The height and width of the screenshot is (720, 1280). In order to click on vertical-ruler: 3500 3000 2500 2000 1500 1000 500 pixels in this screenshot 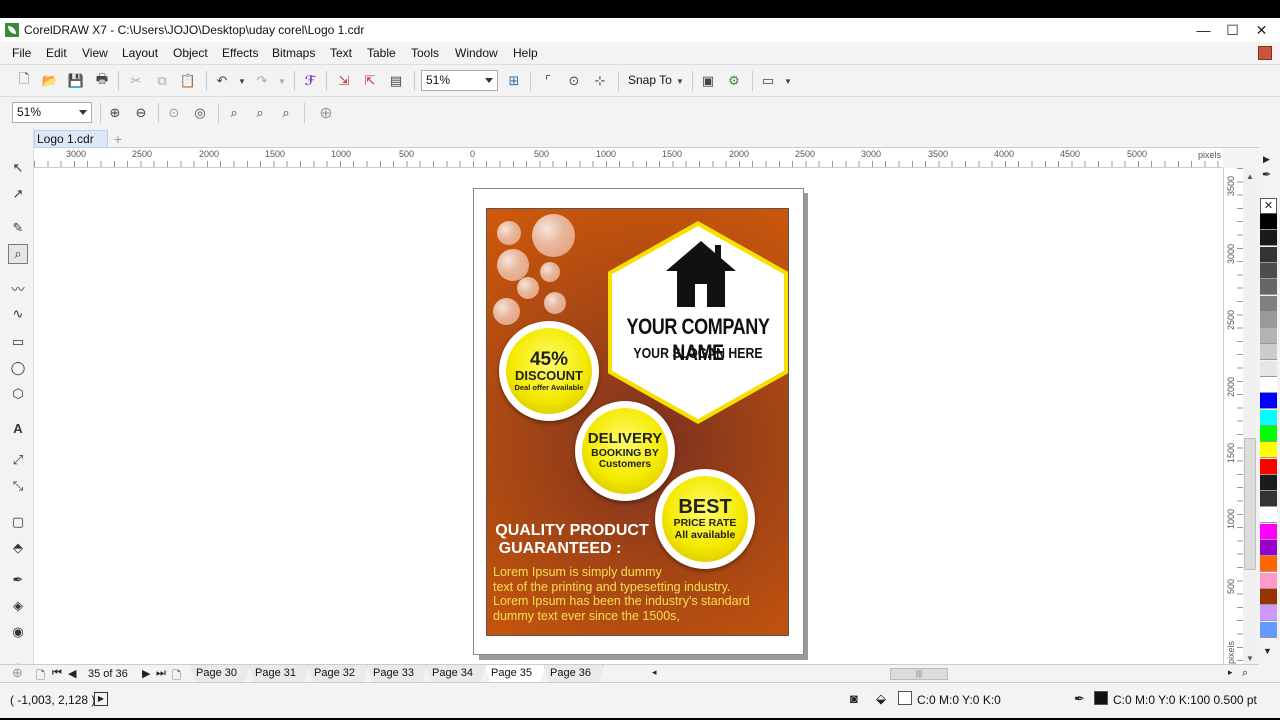, I will do `click(1233, 418)`.